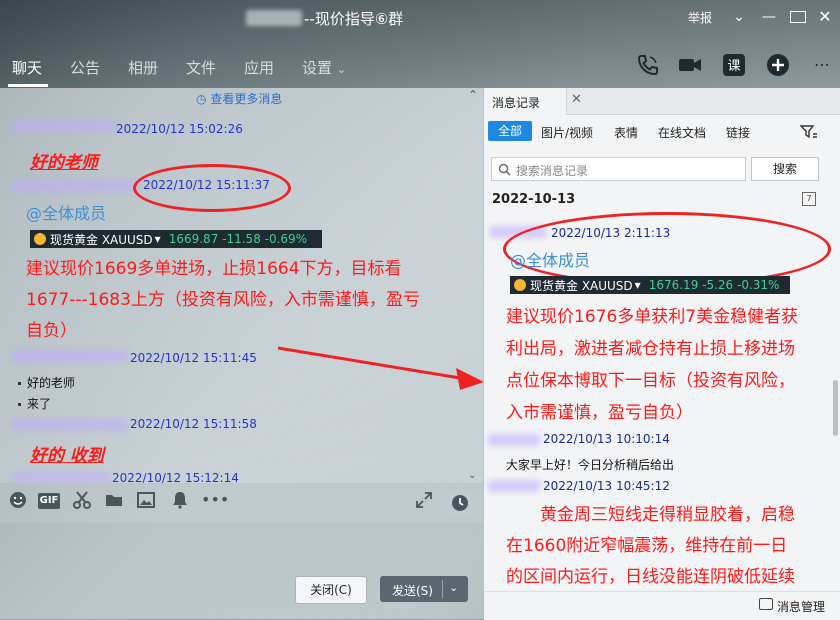 Image resolution: width=840 pixels, height=620 pixels. I want to click on add-circle-icon, so click(778, 65).